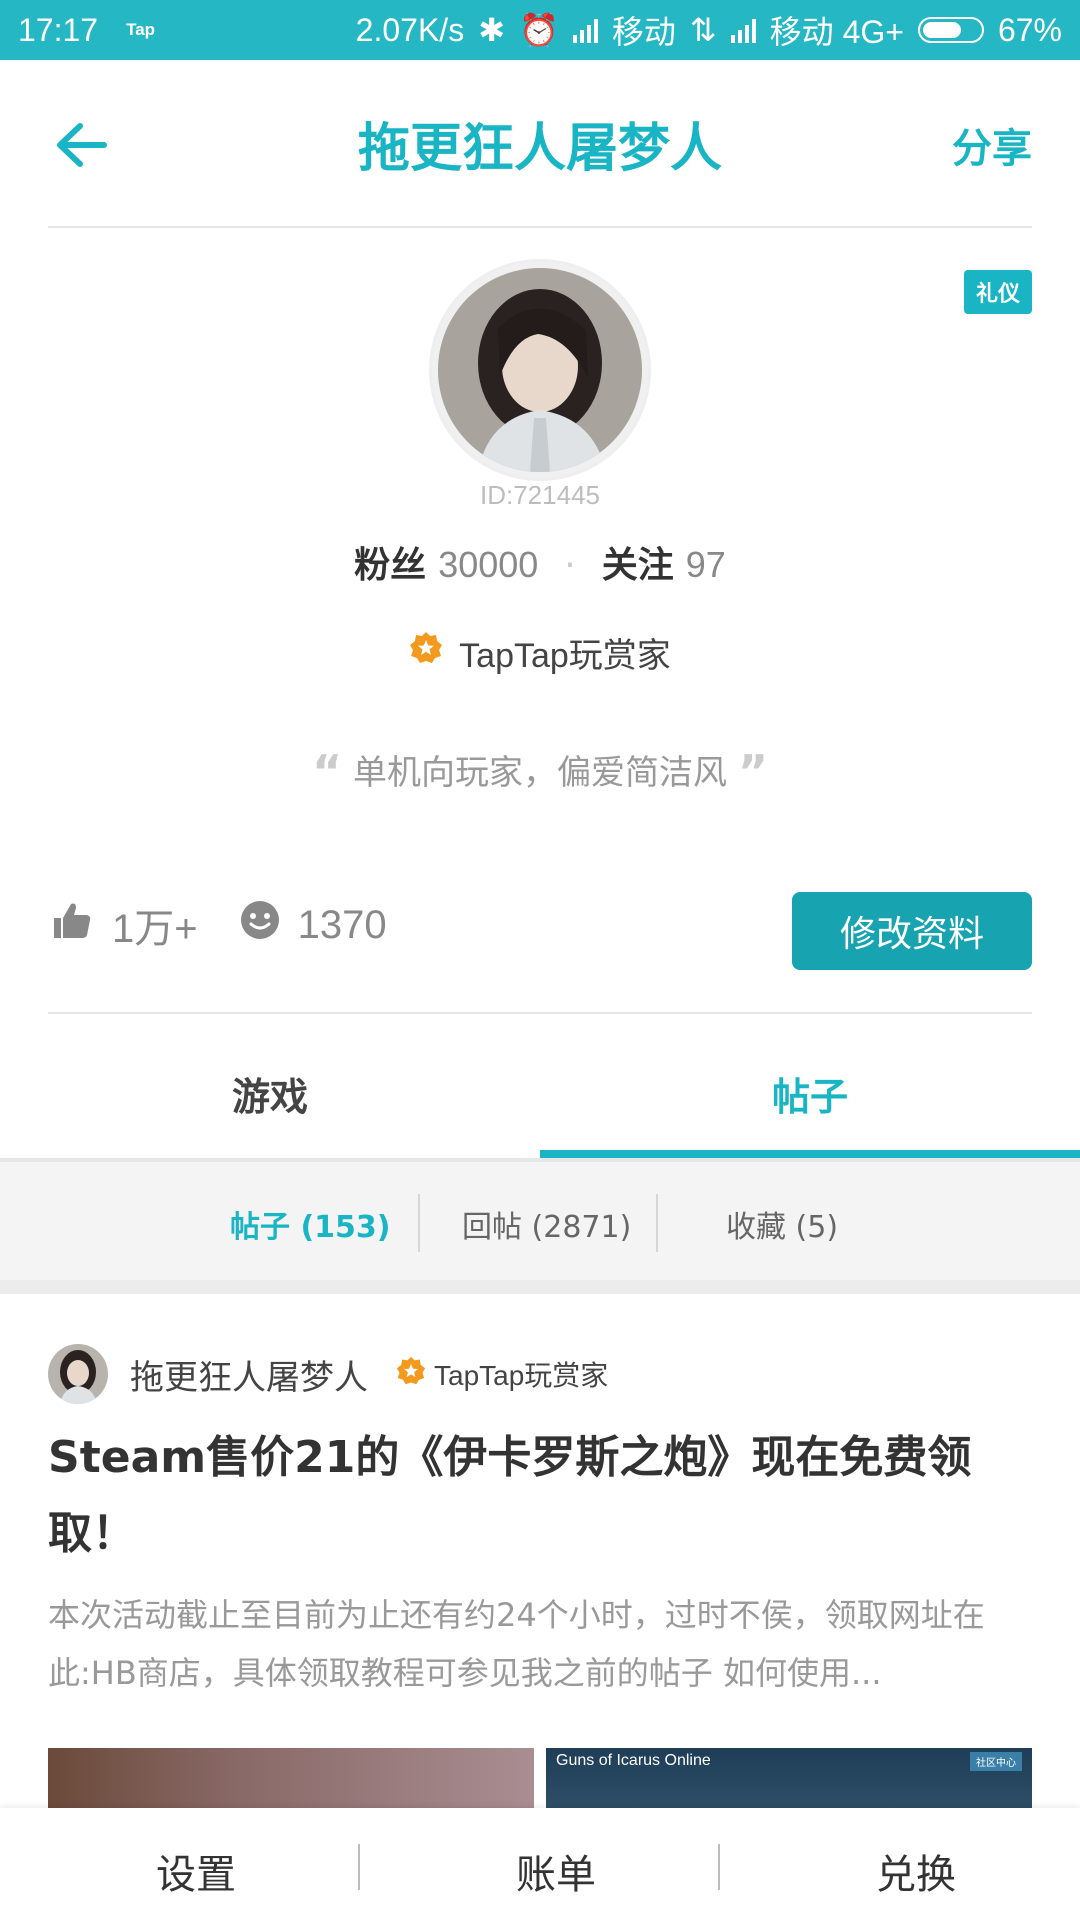 Image resolution: width=1080 pixels, height=1920 pixels. Describe the element at coordinates (836, 32) in the screenshot. I see `carrier-label-2: 移动 4G+` at that location.